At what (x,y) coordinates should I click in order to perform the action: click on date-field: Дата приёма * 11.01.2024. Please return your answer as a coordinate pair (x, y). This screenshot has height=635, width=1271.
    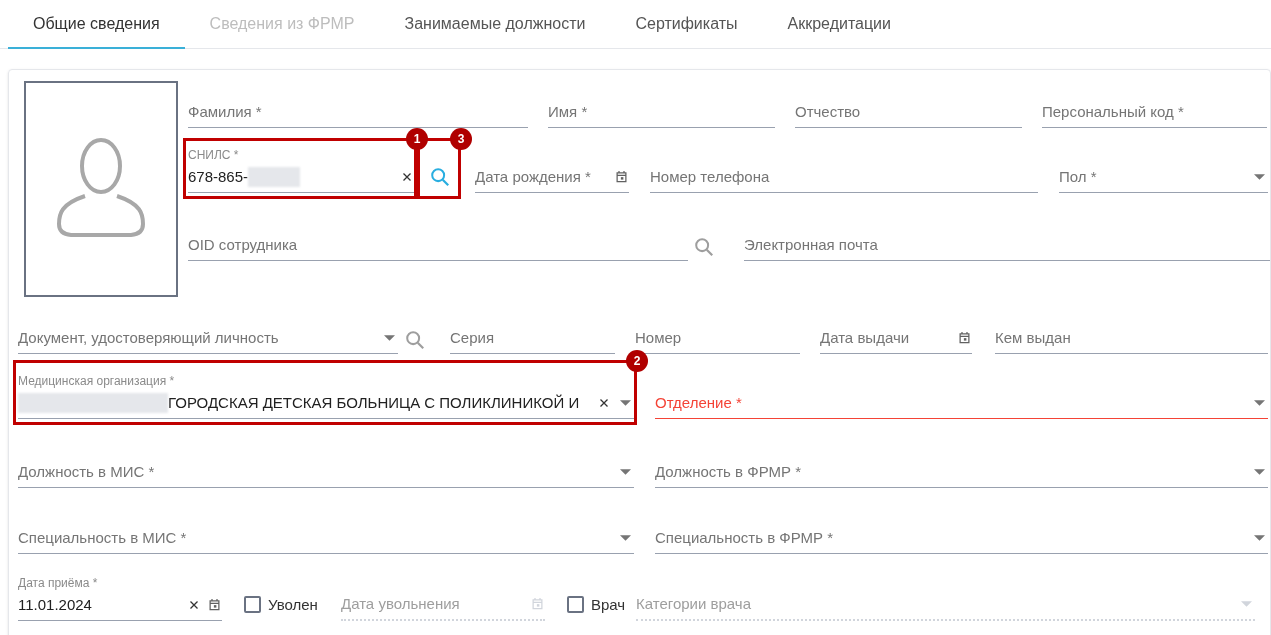
    Looking at the image, I should click on (120, 597).